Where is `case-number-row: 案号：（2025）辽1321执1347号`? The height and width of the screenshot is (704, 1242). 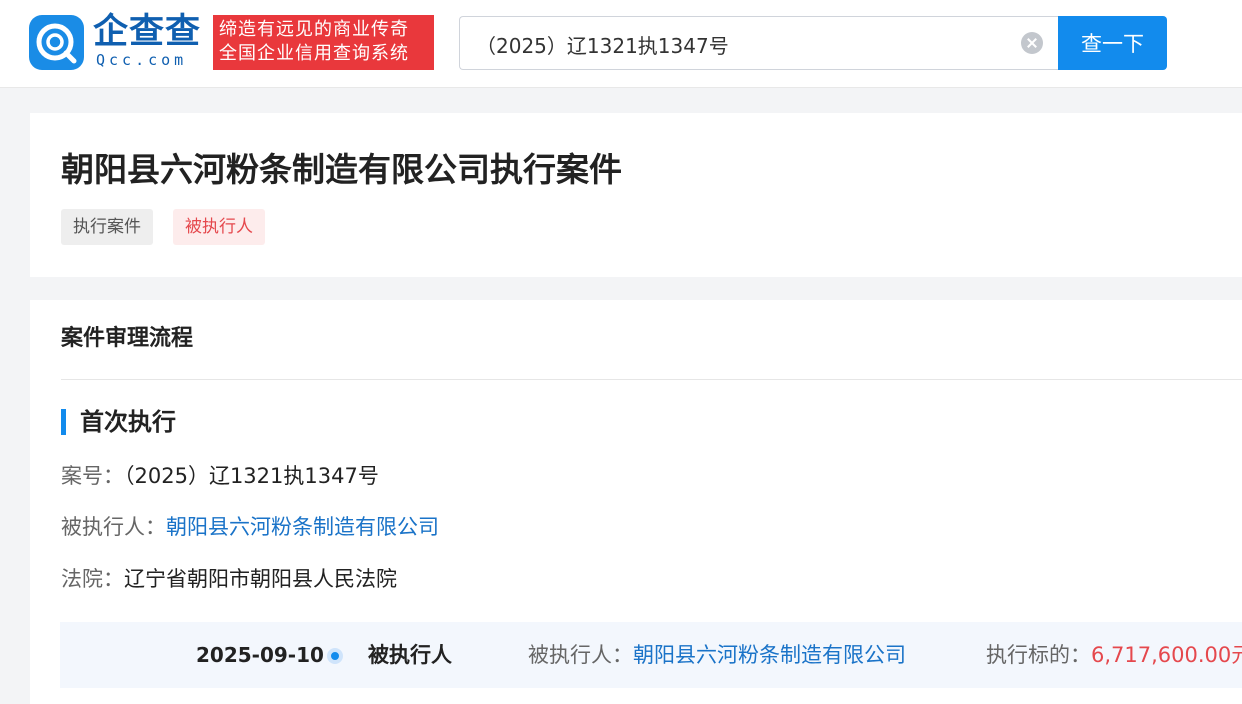
case-number-row: 案号：（2025）辽1321执1347号 is located at coordinates (220, 476).